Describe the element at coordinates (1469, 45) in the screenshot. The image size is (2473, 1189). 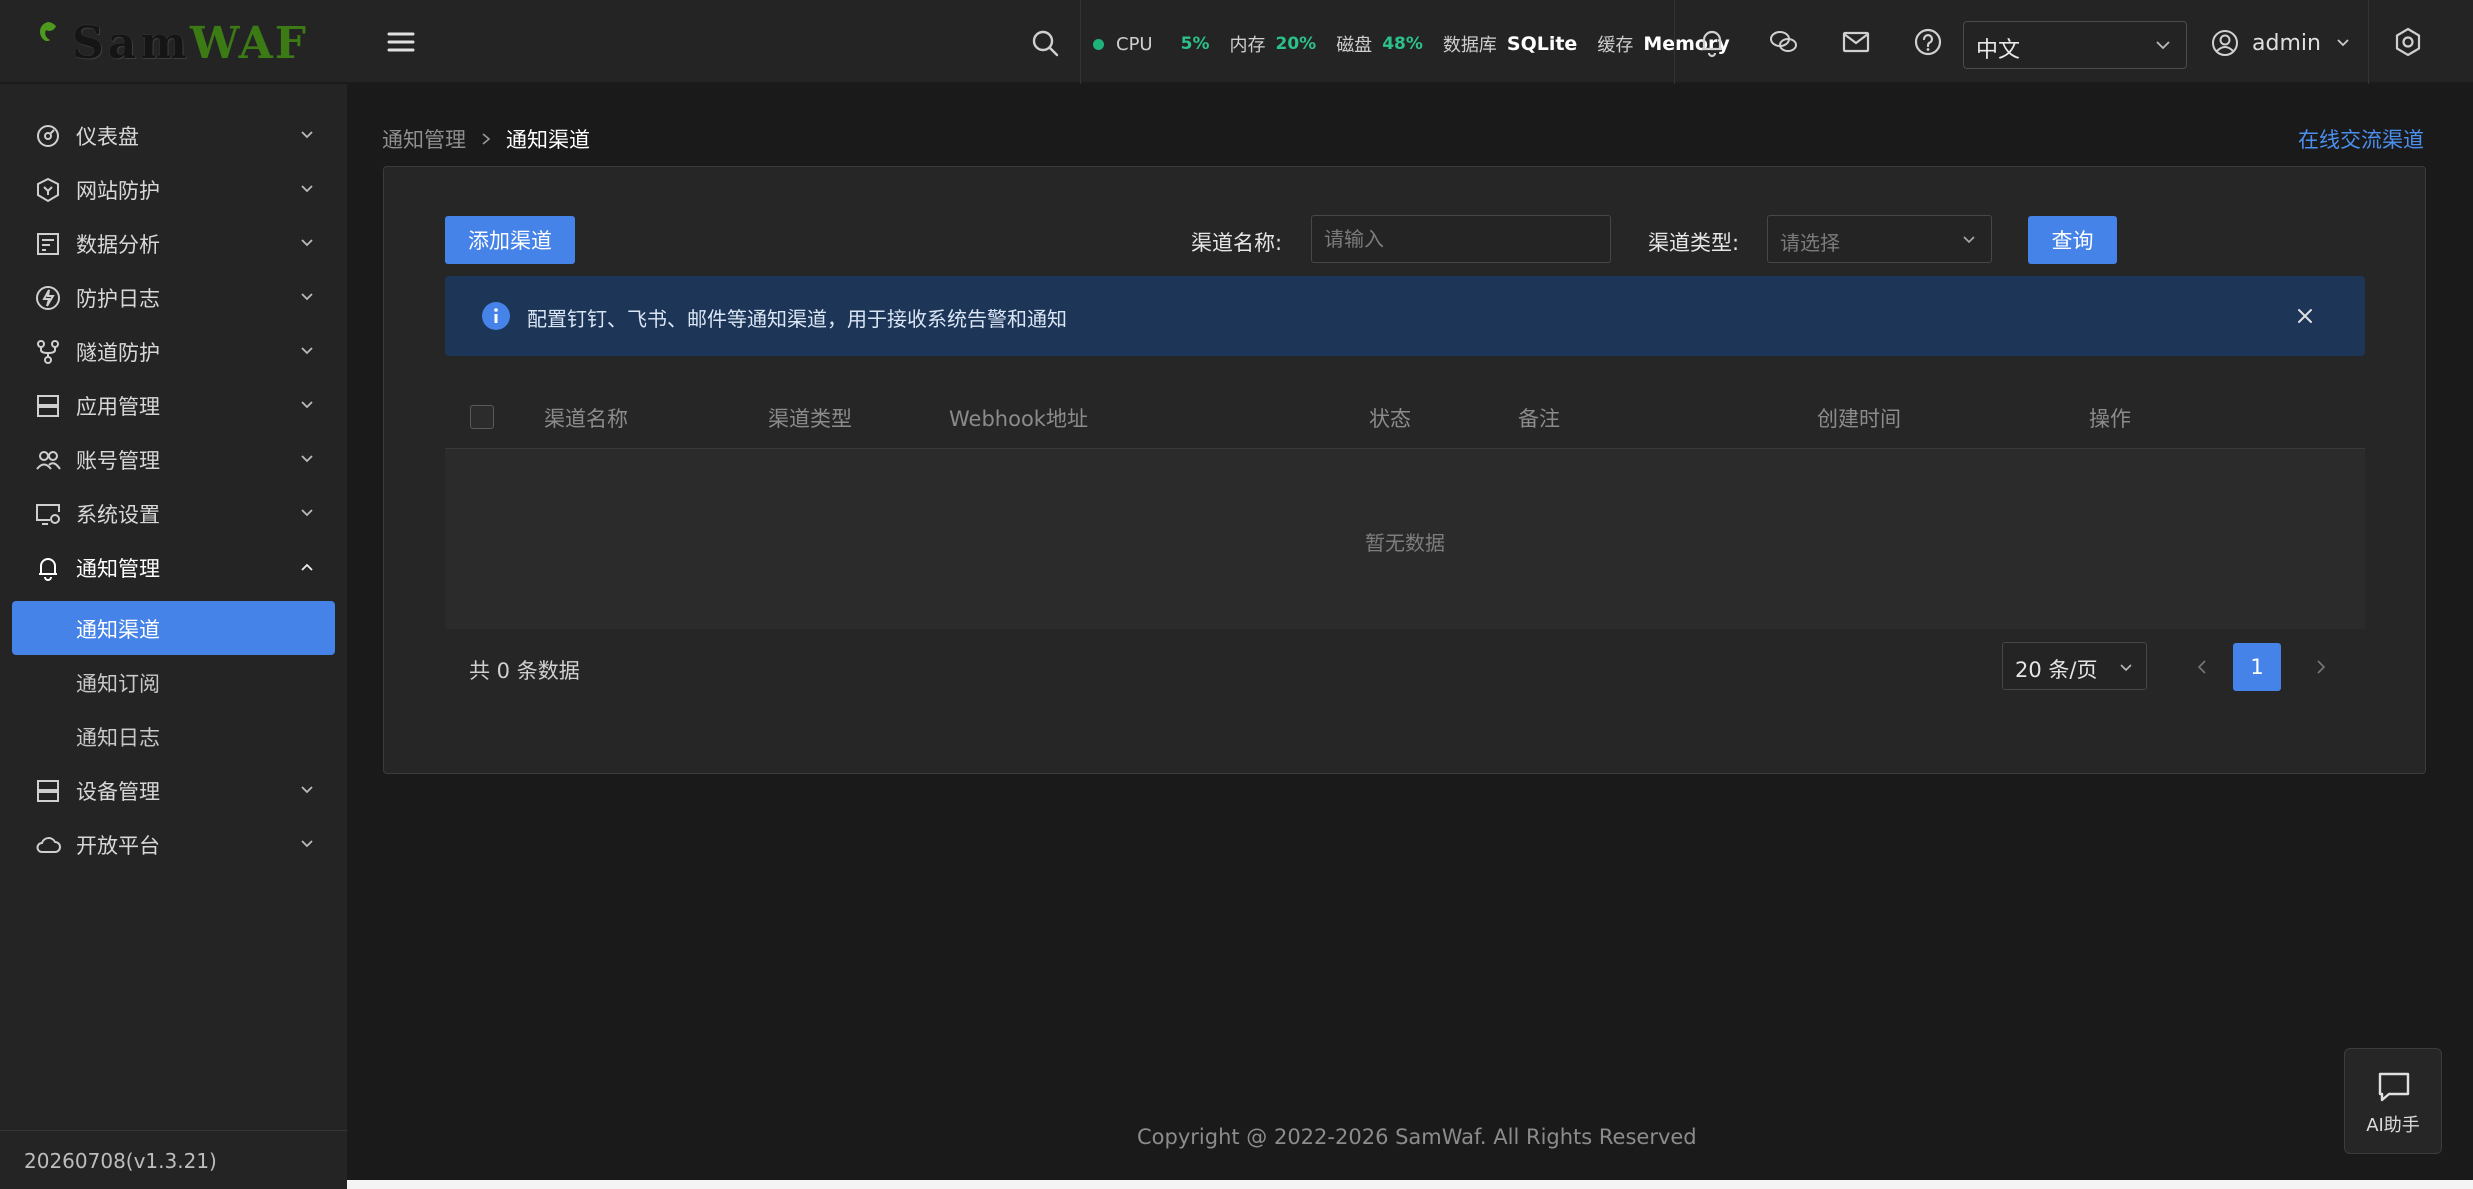
I see `db-label: 数据库` at that location.